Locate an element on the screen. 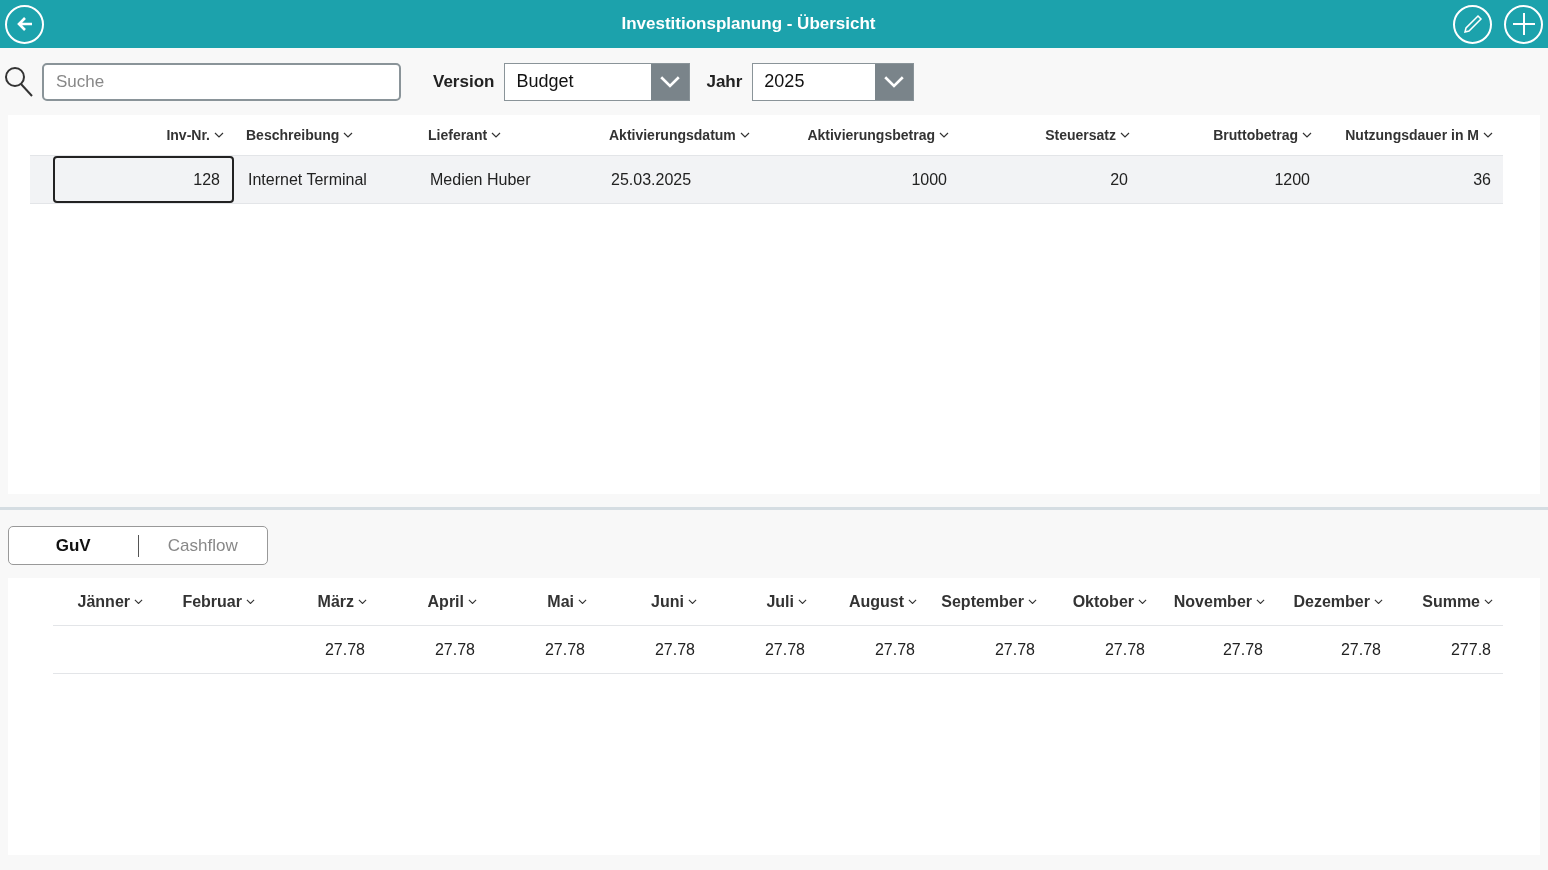 The width and height of the screenshot is (1548, 870). plus-icon is located at coordinates (1523, 24).